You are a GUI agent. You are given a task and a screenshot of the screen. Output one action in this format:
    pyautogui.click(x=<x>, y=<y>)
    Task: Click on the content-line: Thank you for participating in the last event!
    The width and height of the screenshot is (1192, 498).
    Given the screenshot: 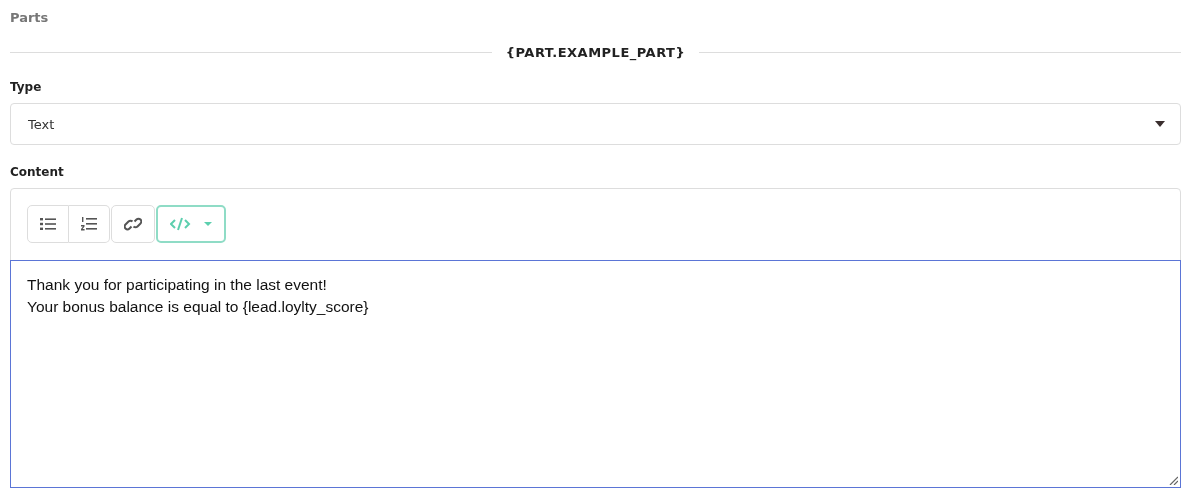 What is the action you would take?
    pyautogui.click(x=177, y=285)
    